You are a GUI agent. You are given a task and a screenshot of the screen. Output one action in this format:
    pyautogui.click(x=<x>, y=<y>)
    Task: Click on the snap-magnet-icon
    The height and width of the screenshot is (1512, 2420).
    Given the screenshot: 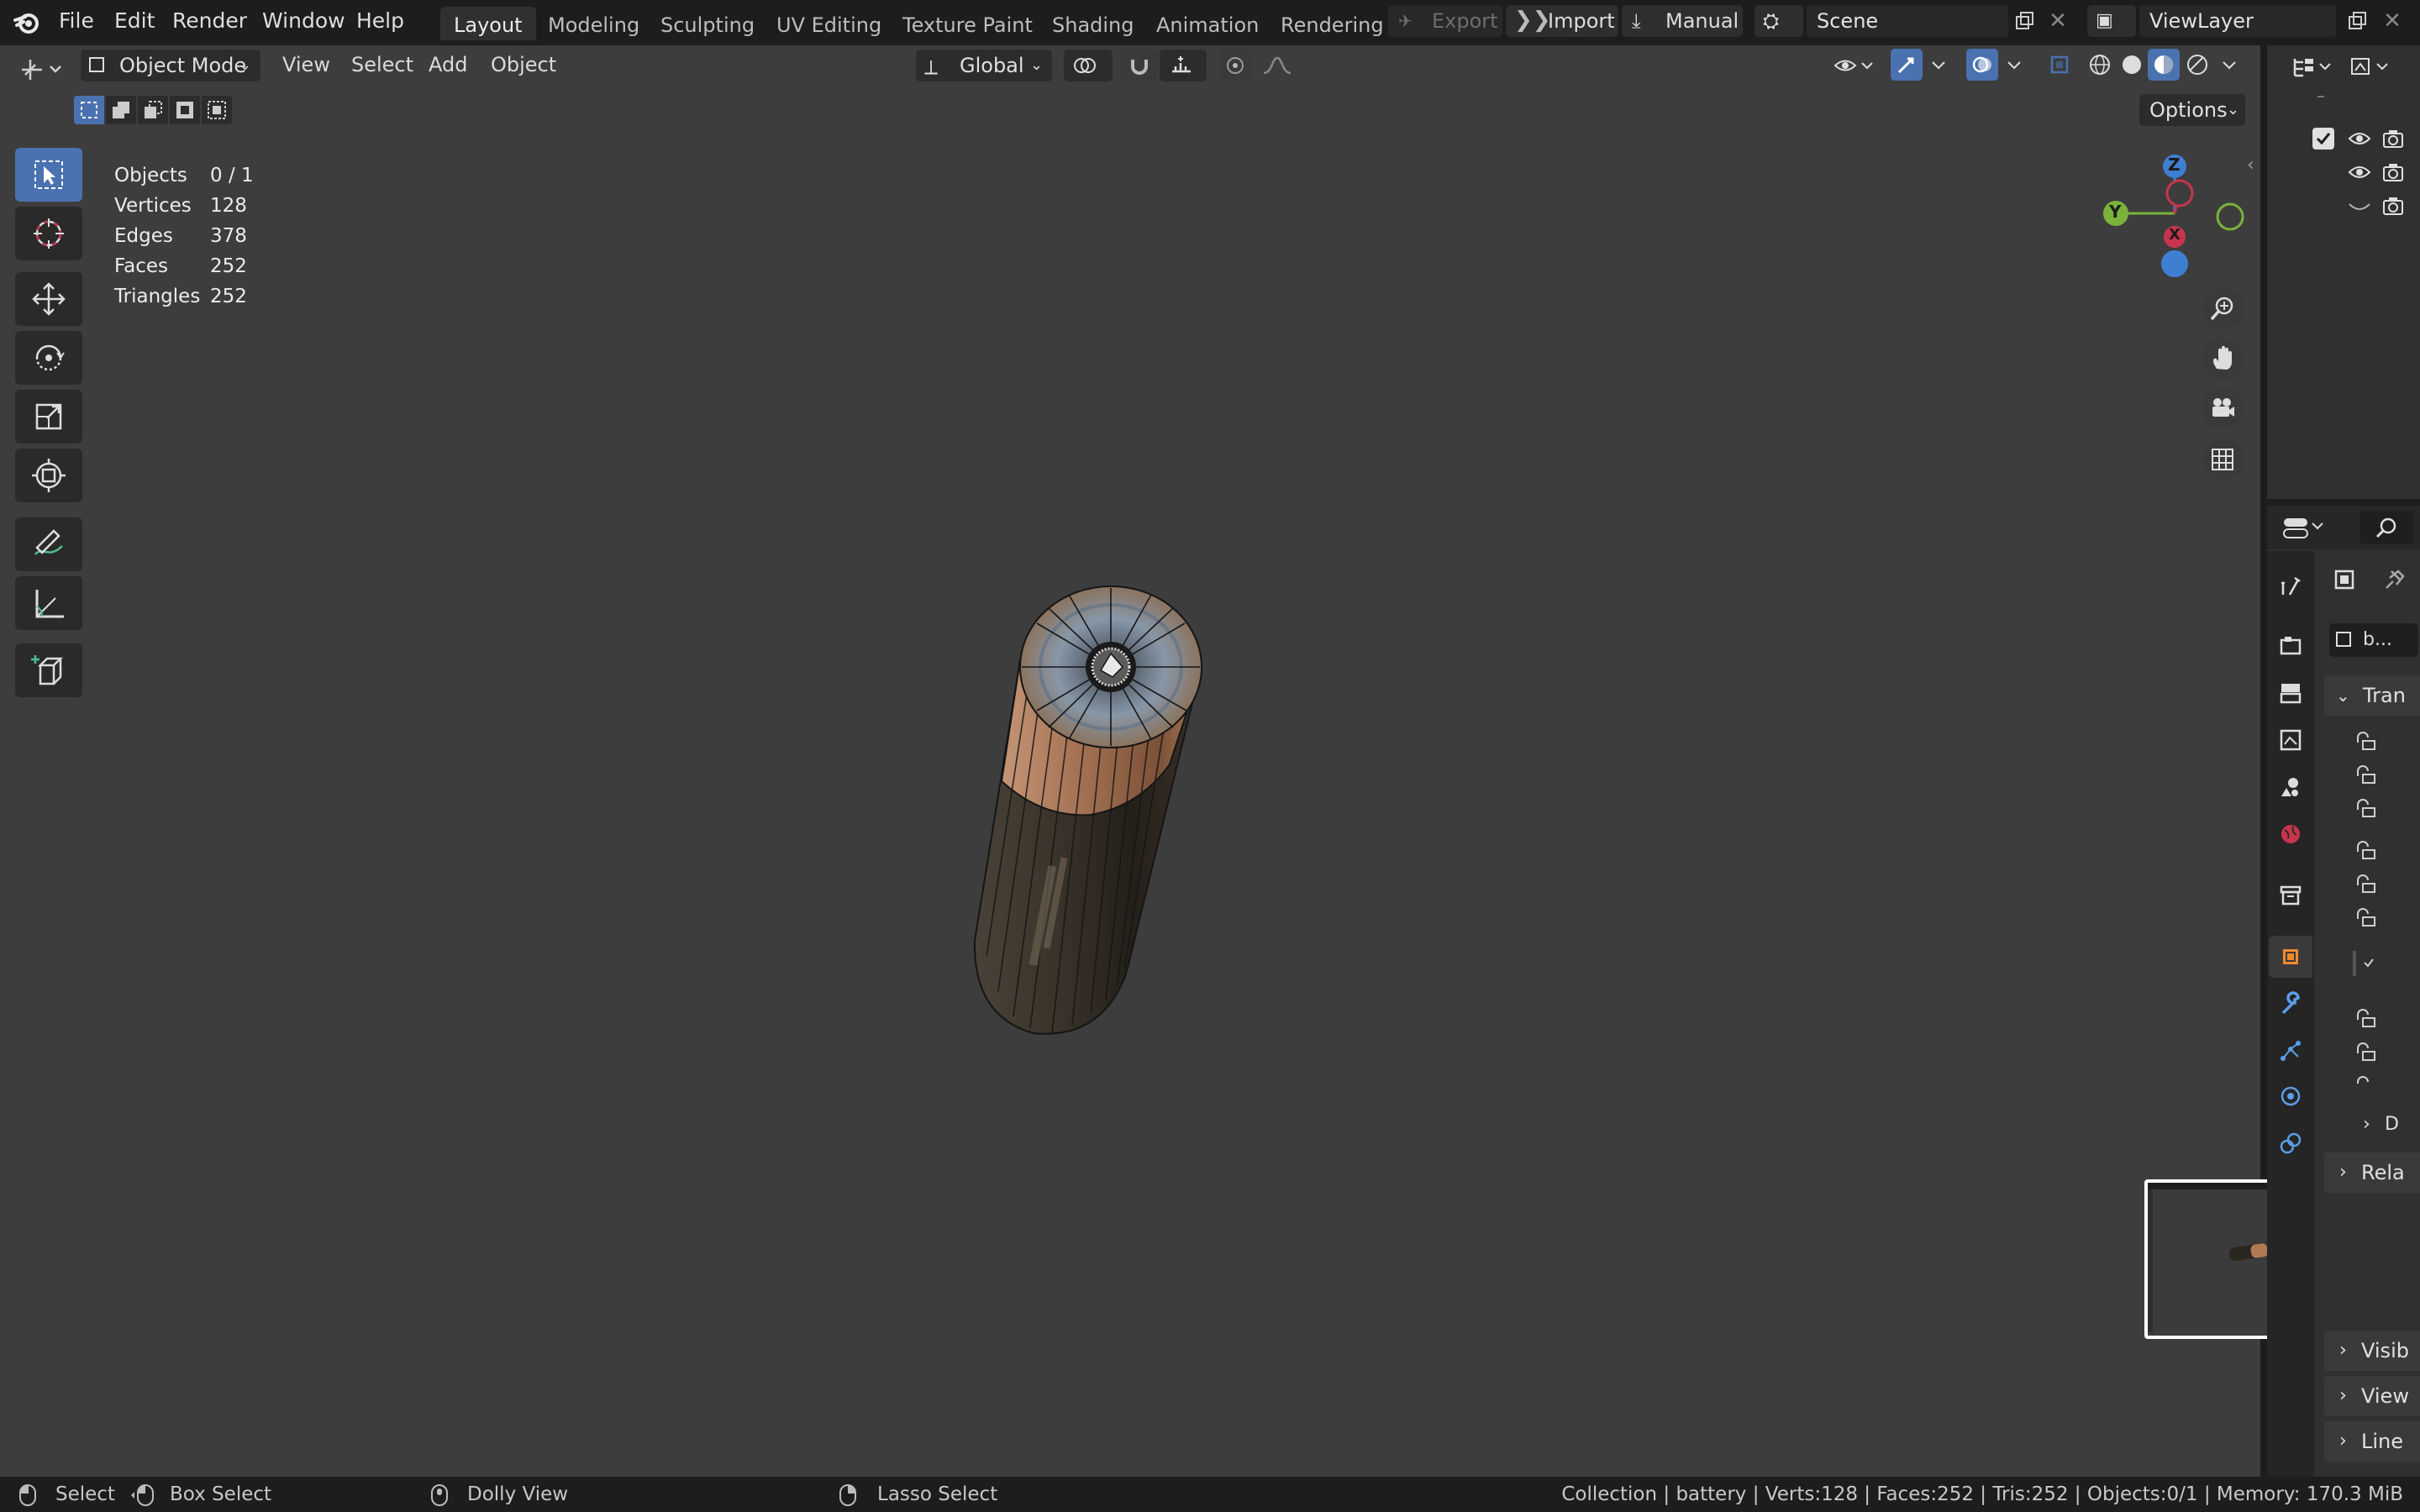 What is the action you would take?
    pyautogui.click(x=1139, y=65)
    